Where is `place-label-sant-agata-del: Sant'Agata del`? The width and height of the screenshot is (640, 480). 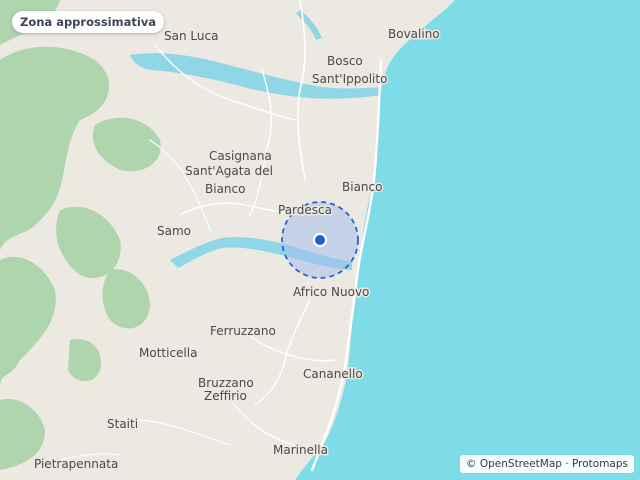 place-label-sant-agata-del: Sant'Agata del is located at coordinates (229, 171).